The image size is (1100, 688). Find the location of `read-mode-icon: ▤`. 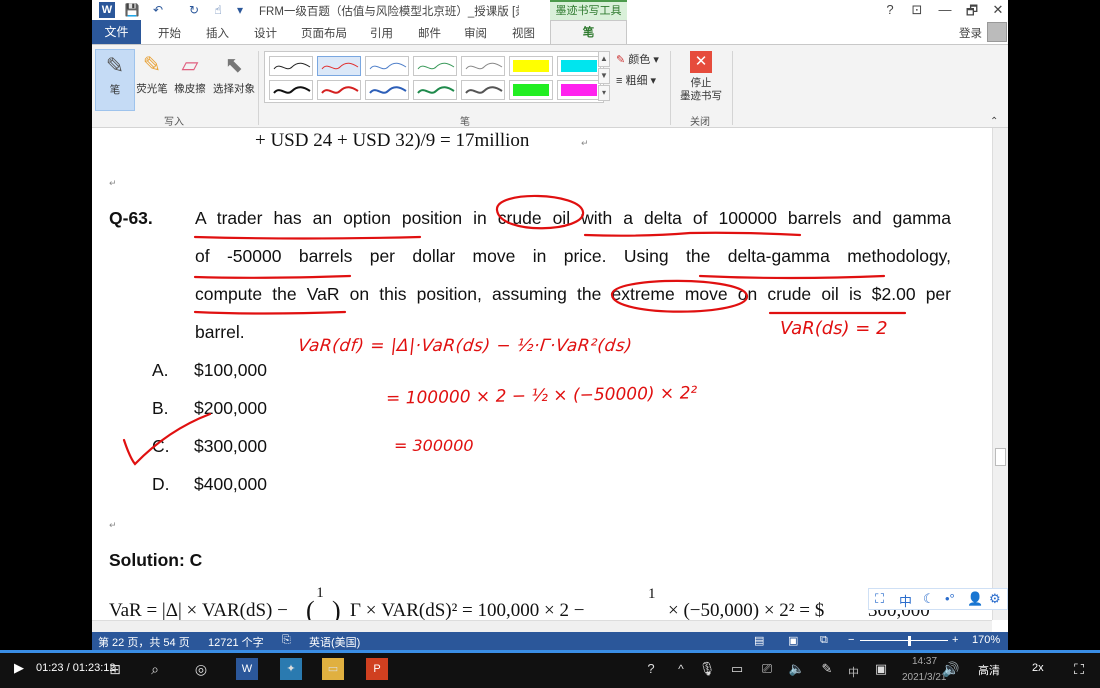

read-mode-icon: ▤ is located at coordinates (759, 640).